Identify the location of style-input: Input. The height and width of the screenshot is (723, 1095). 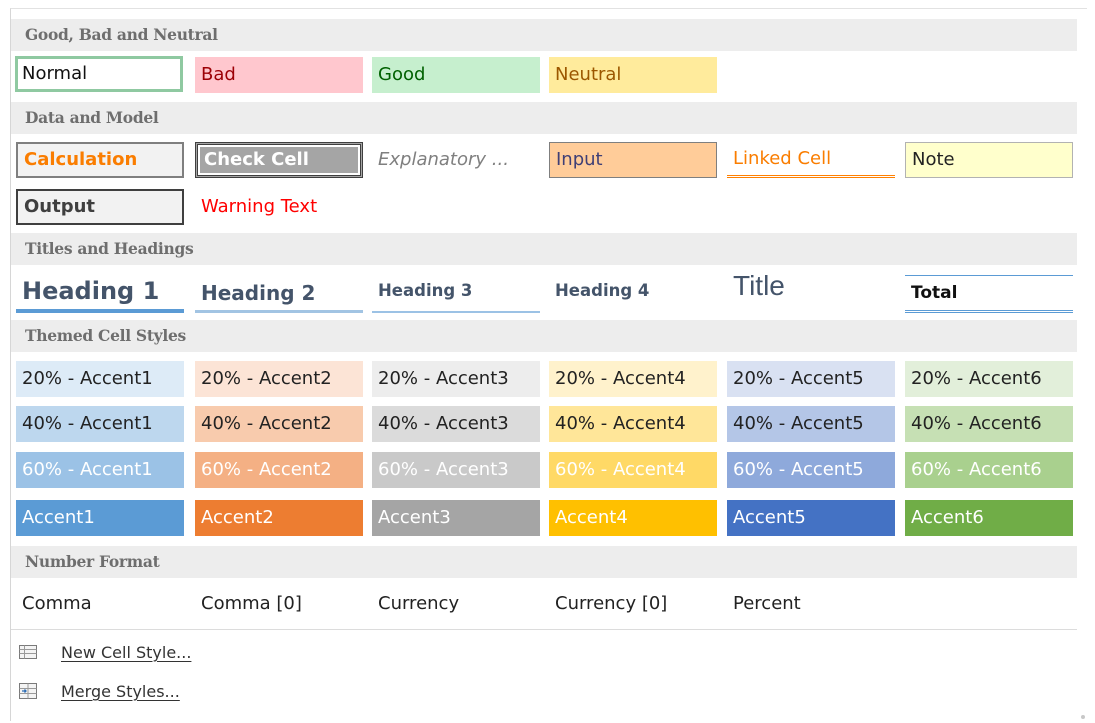
(633, 160).